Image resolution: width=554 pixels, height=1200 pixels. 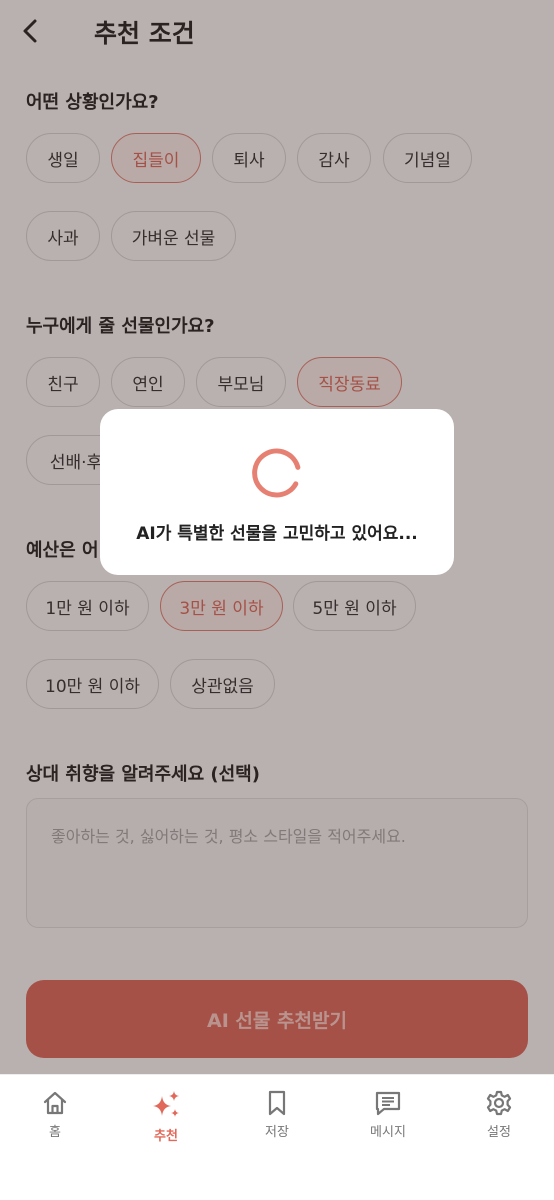 I want to click on nav-item-messages: 메시지, so click(x=388, y=1119).